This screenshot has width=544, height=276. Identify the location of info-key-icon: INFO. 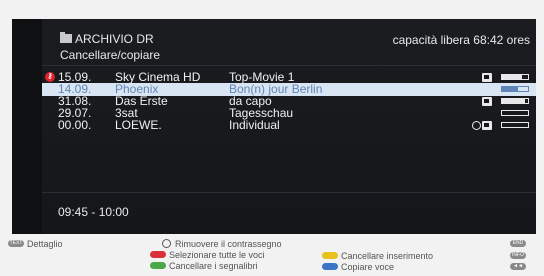
(518, 256).